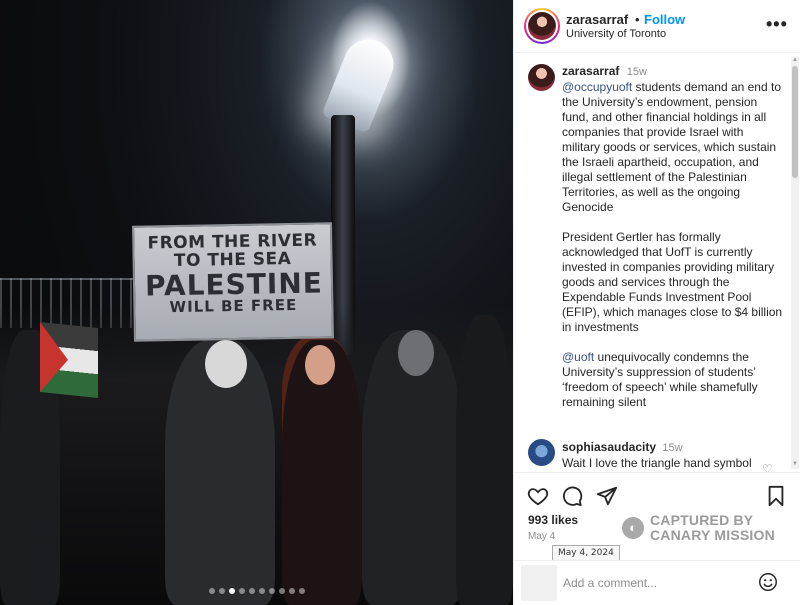 Image resolution: width=800 pixels, height=605 pixels. Describe the element at coordinates (795, 60) in the screenshot. I see `scroll-up-arrow: ▲` at that location.